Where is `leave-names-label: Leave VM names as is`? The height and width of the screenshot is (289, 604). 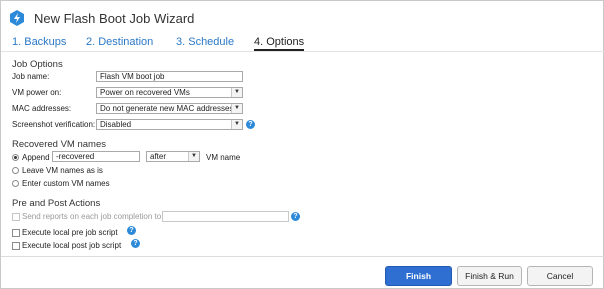
leave-names-label: Leave VM names as is is located at coordinates (62, 170).